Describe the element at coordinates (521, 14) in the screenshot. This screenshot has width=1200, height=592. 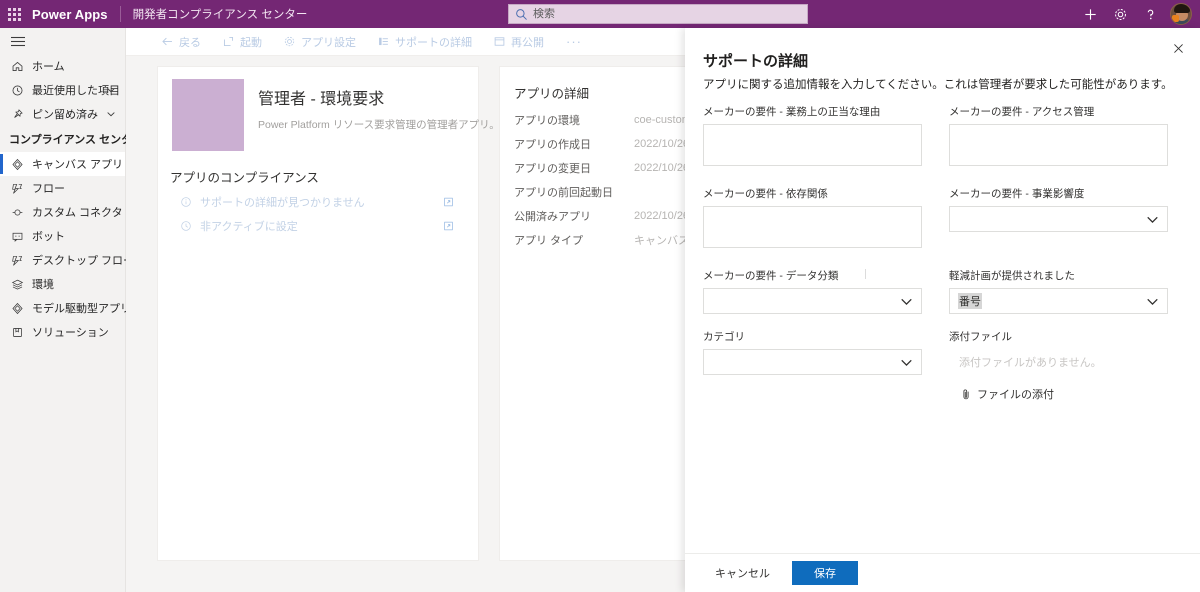
I see `search-icon` at that location.